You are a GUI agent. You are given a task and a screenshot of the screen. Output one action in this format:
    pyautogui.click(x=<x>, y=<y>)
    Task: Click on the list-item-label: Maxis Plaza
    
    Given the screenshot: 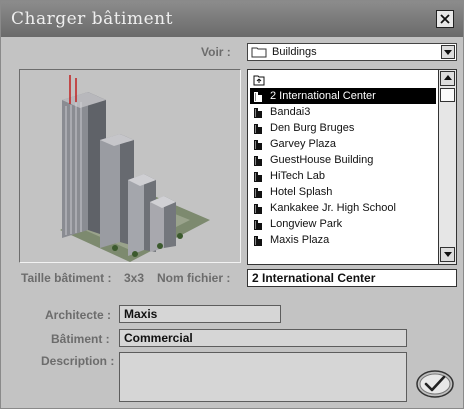 What is the action you would take?
    pyautogui.click(x=300, y=240)
    